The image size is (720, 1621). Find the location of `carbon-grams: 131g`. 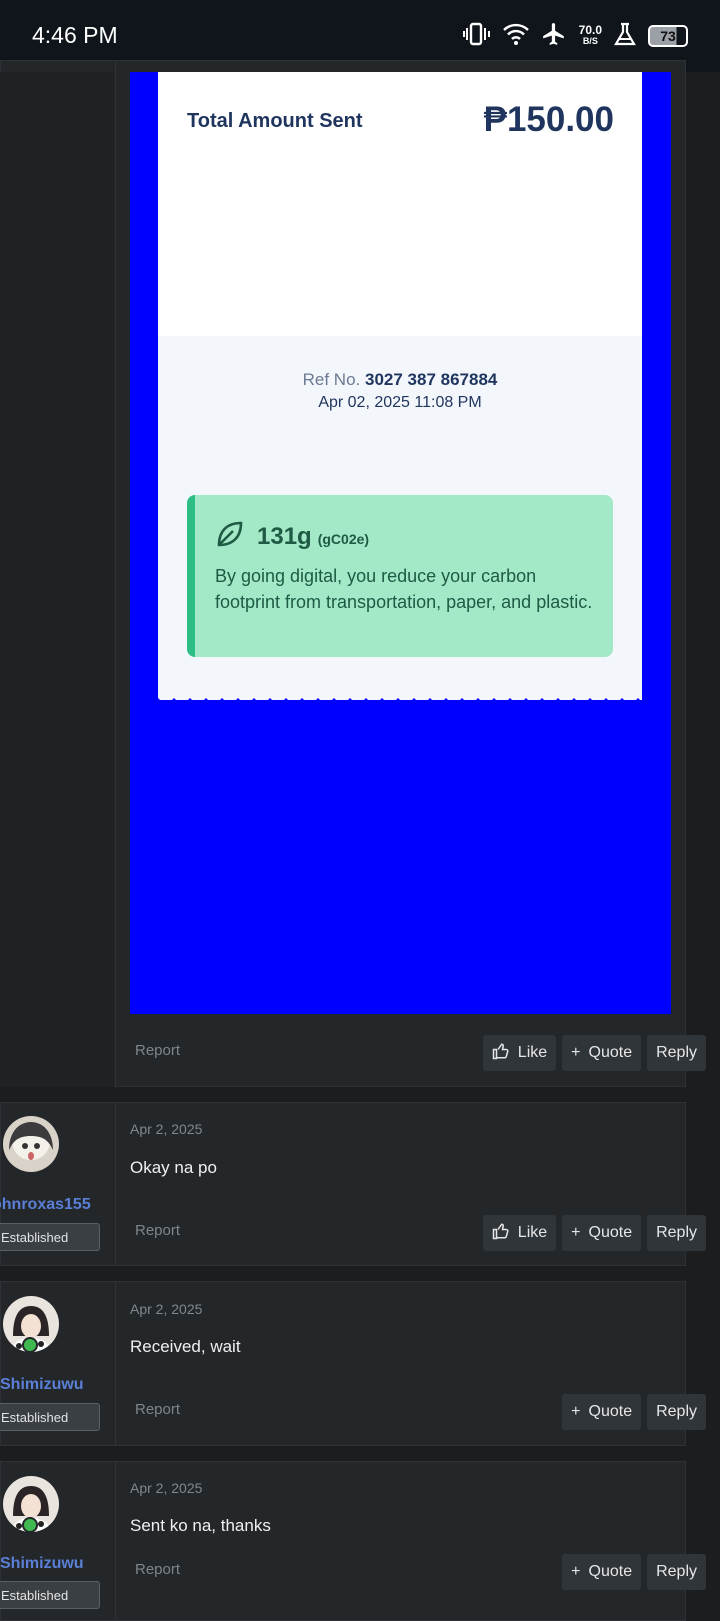

carbon-grams: 131g is located at coordinates (284, 536).